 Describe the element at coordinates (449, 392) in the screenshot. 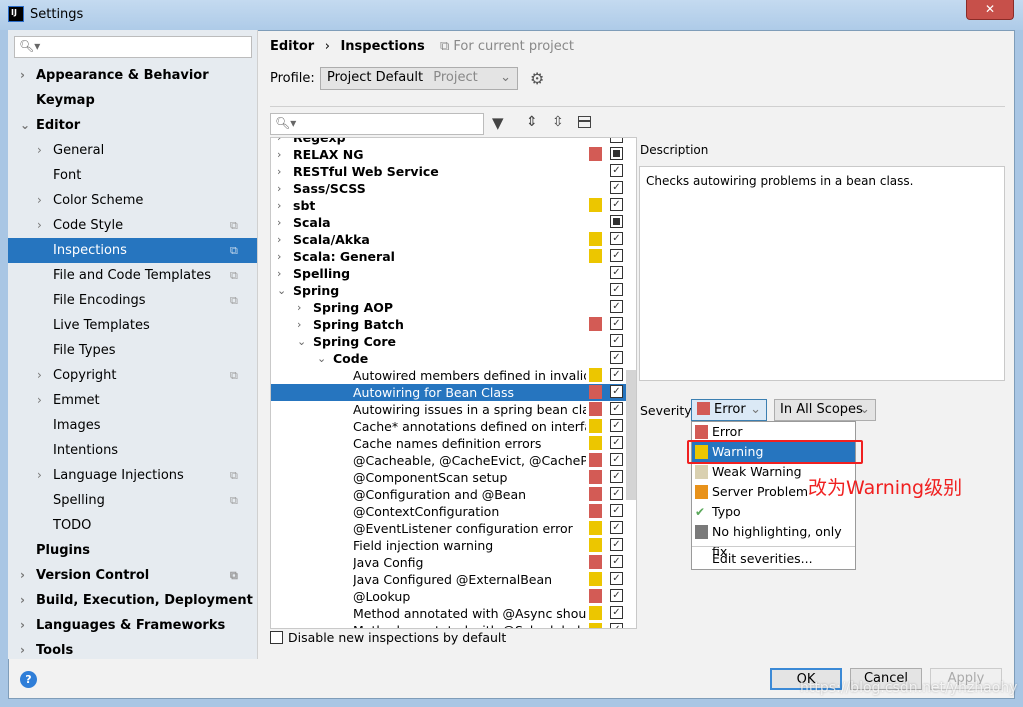

I see `tree-row: Autowiring for Bean Class ✓` at that location.